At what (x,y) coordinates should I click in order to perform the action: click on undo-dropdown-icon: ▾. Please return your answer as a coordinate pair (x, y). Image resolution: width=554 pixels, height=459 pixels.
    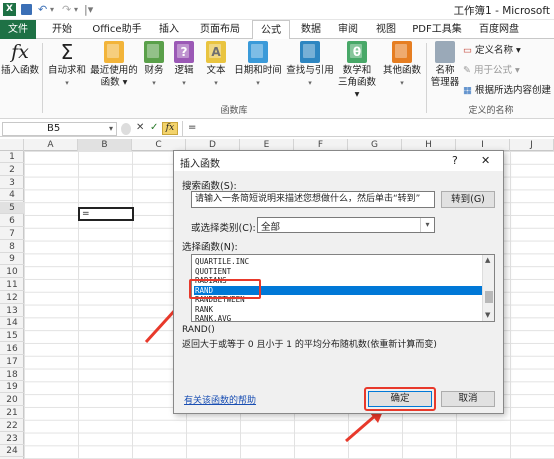
    Looking at the image, I should click on (52, 10).